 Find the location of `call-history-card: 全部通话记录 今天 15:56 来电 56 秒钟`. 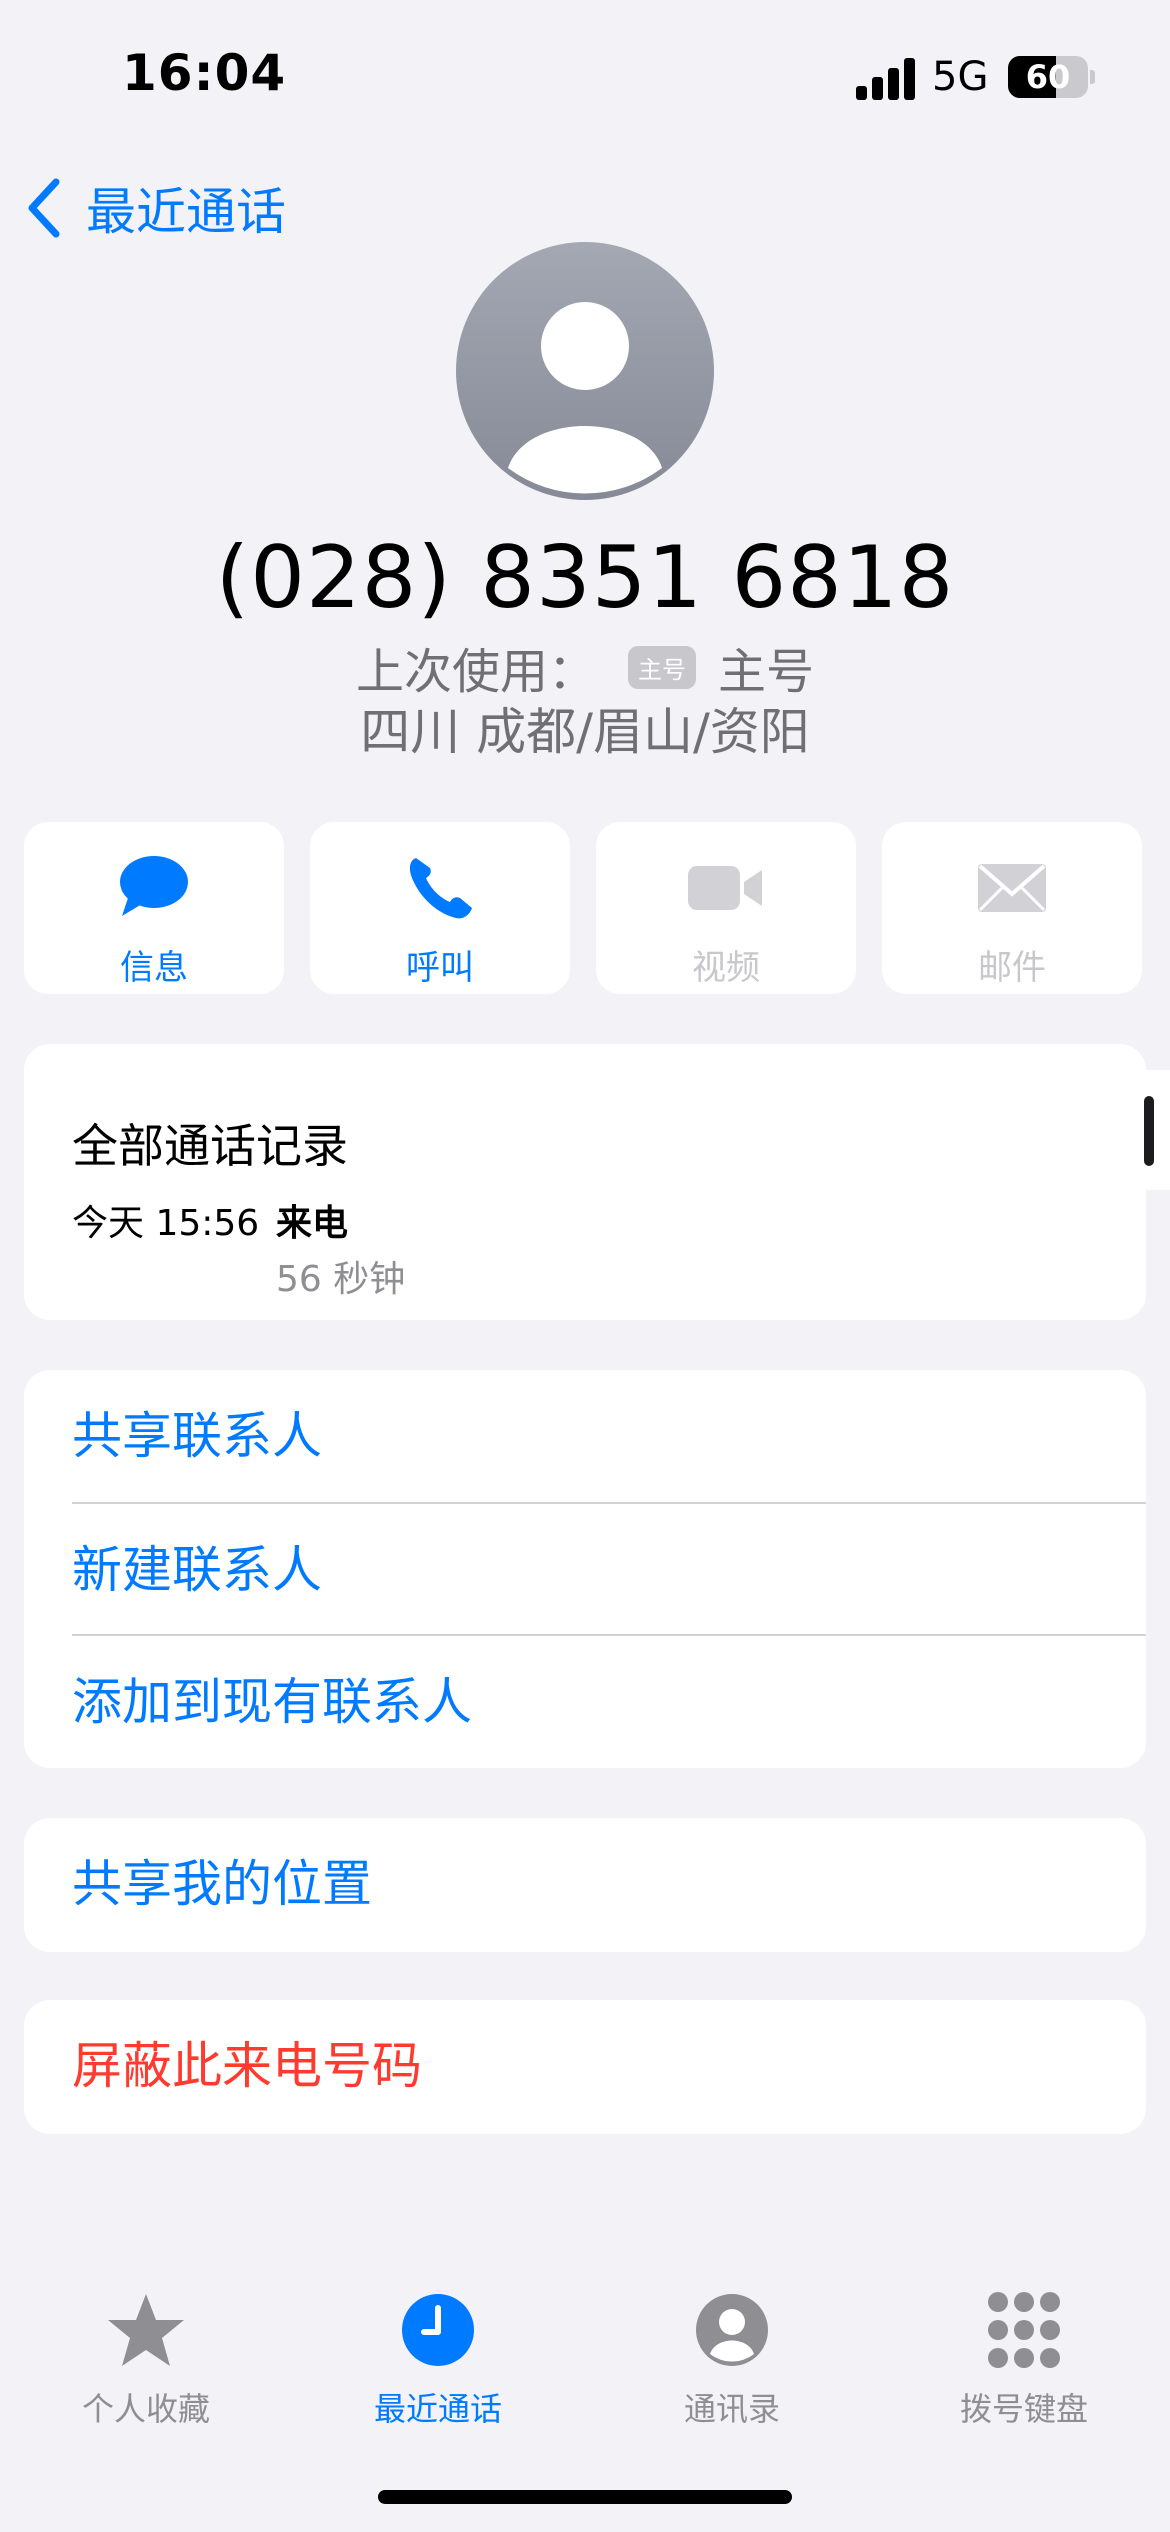

call-history-card: 全部通话记录 今天 15:56 来电 56 秒钟 is located at coordinates (585, 1182).